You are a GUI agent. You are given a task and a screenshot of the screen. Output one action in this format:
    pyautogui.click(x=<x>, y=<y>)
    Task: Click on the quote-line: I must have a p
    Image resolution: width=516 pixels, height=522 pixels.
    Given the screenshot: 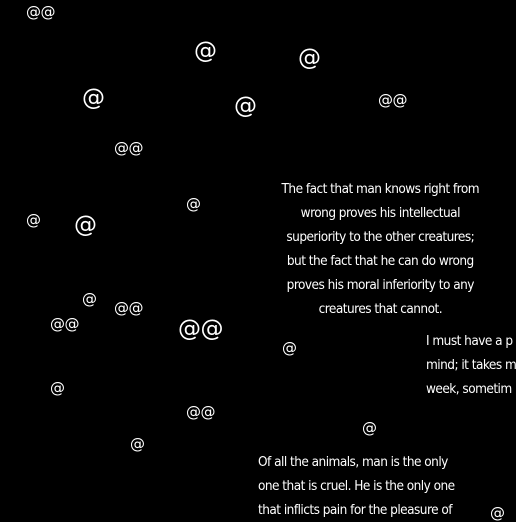 What is the action you would take?
    pyautogui.click(x=469, y=341)
    